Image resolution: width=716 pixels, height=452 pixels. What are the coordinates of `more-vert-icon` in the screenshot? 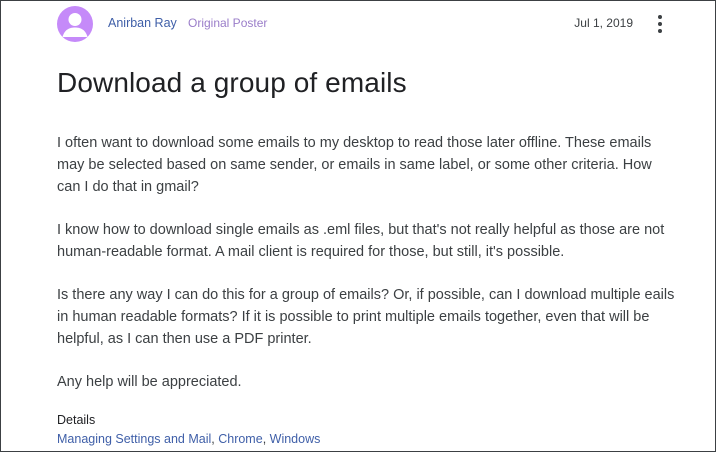 It's located at (660, 17).